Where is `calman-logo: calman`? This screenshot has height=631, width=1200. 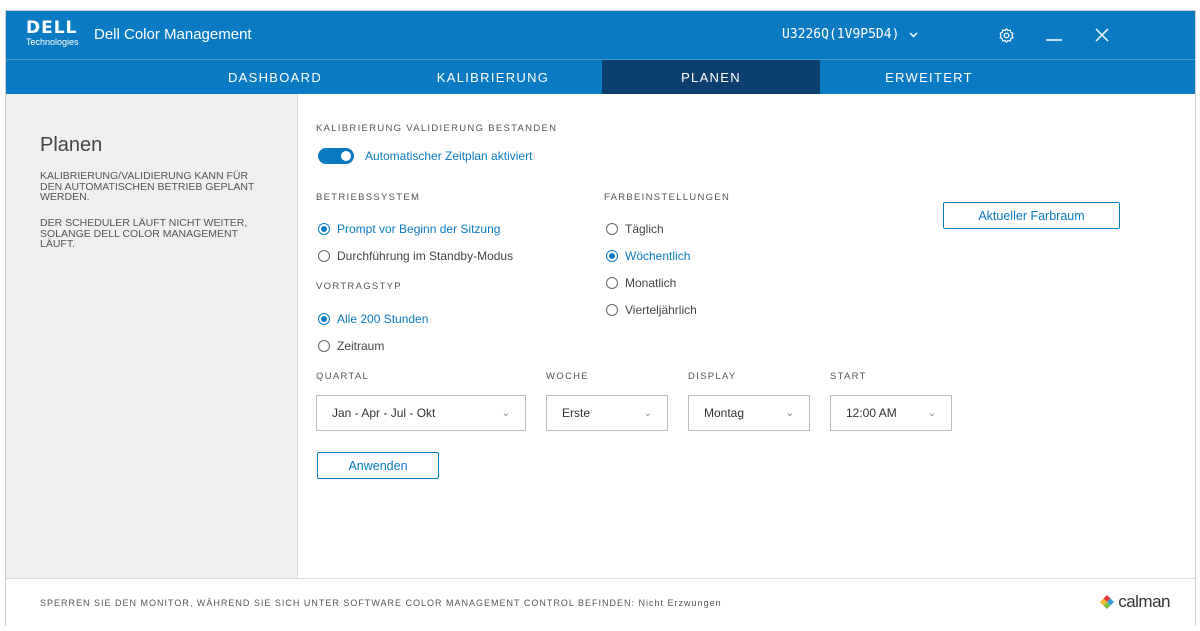 calman-logo: calman is located at coordinates (1134, 602).